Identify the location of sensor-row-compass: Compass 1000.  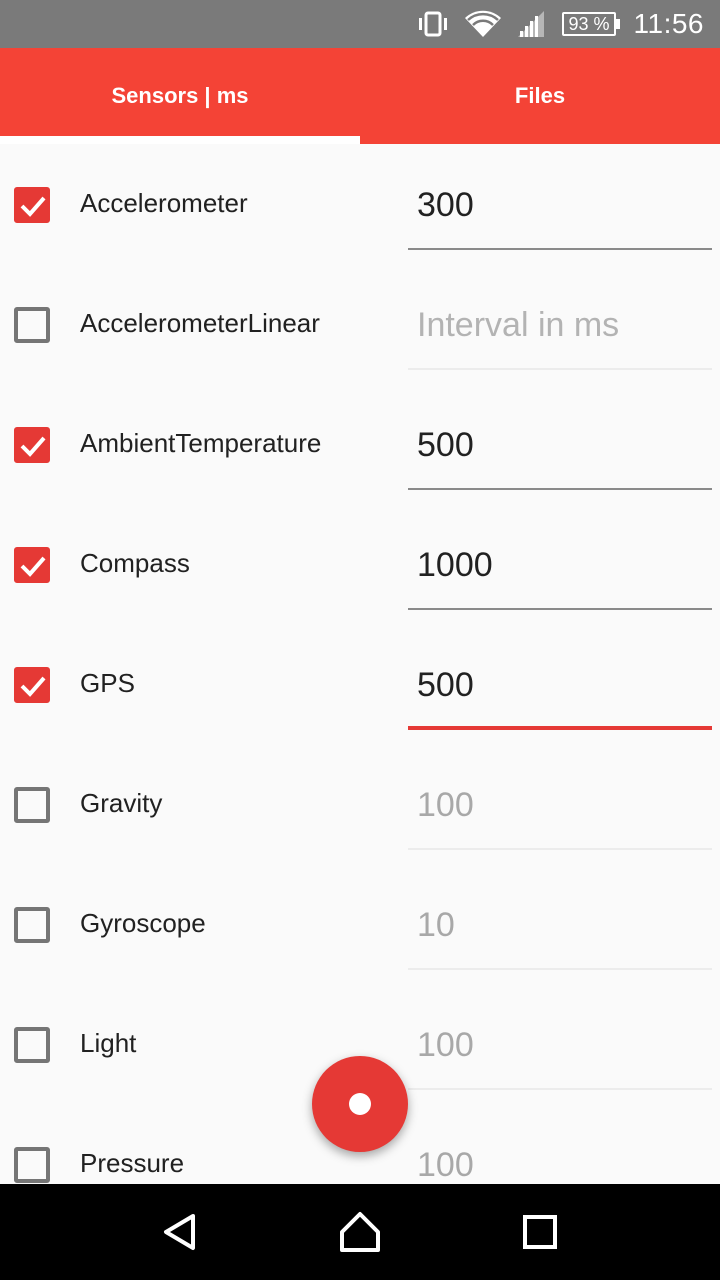
(360, 564).